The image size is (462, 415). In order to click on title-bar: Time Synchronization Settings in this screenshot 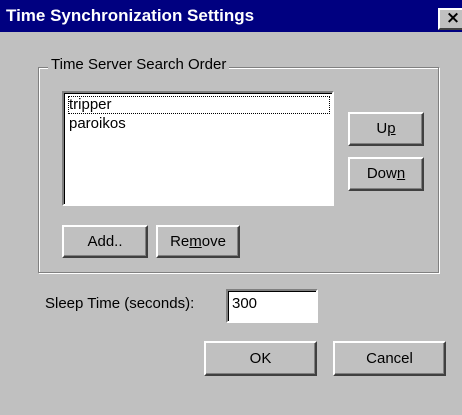, I will do `click(231, 16)`.